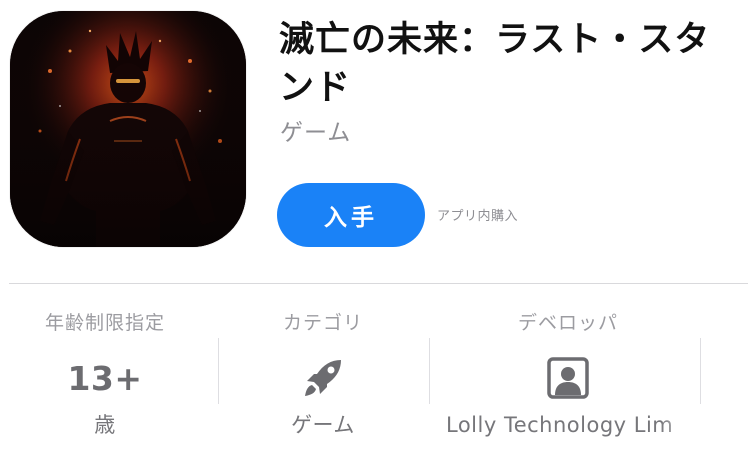  I want to click on developer-label: デベロッパ, so click(567, 323).